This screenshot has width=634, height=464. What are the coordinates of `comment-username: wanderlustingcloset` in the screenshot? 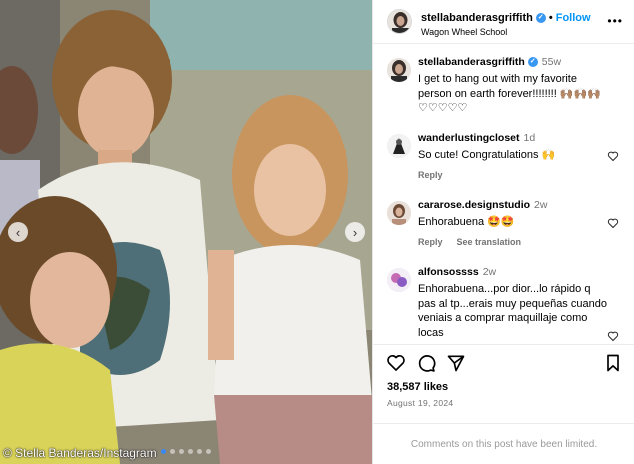 It's located at (469, 138).